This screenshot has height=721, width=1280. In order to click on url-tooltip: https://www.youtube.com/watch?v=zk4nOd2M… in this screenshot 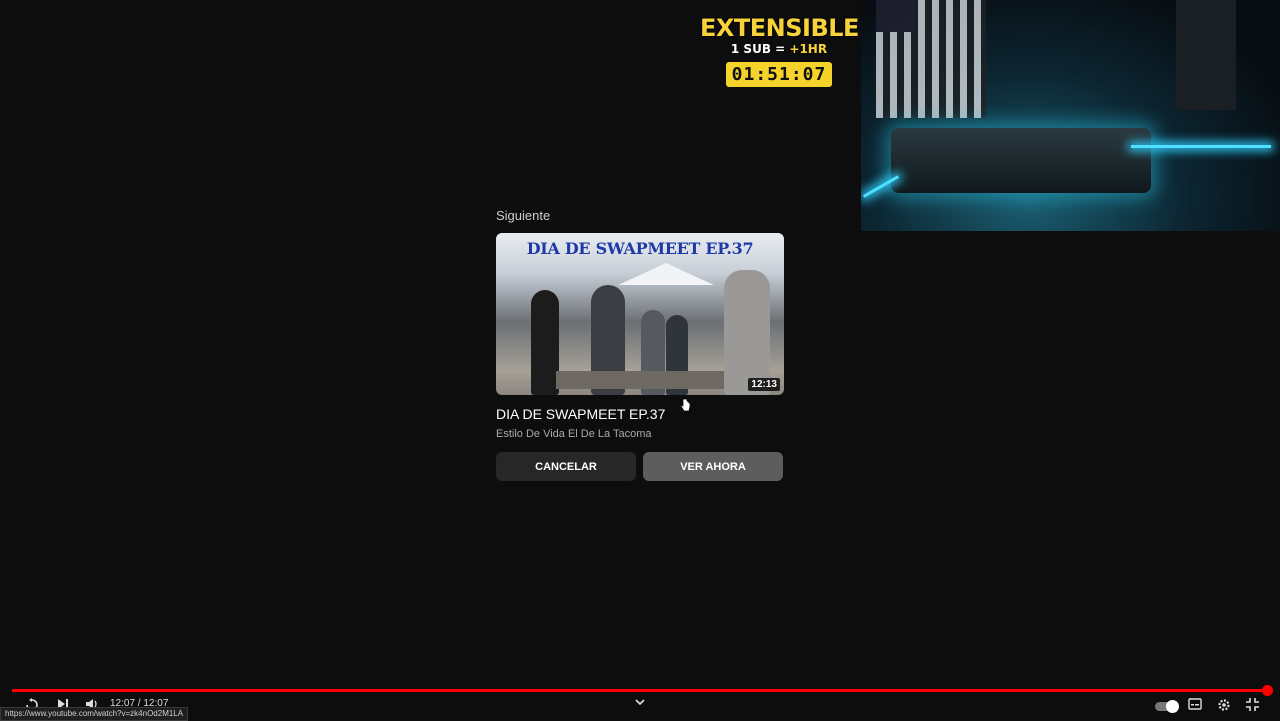, I will do `click(94, 714)`.